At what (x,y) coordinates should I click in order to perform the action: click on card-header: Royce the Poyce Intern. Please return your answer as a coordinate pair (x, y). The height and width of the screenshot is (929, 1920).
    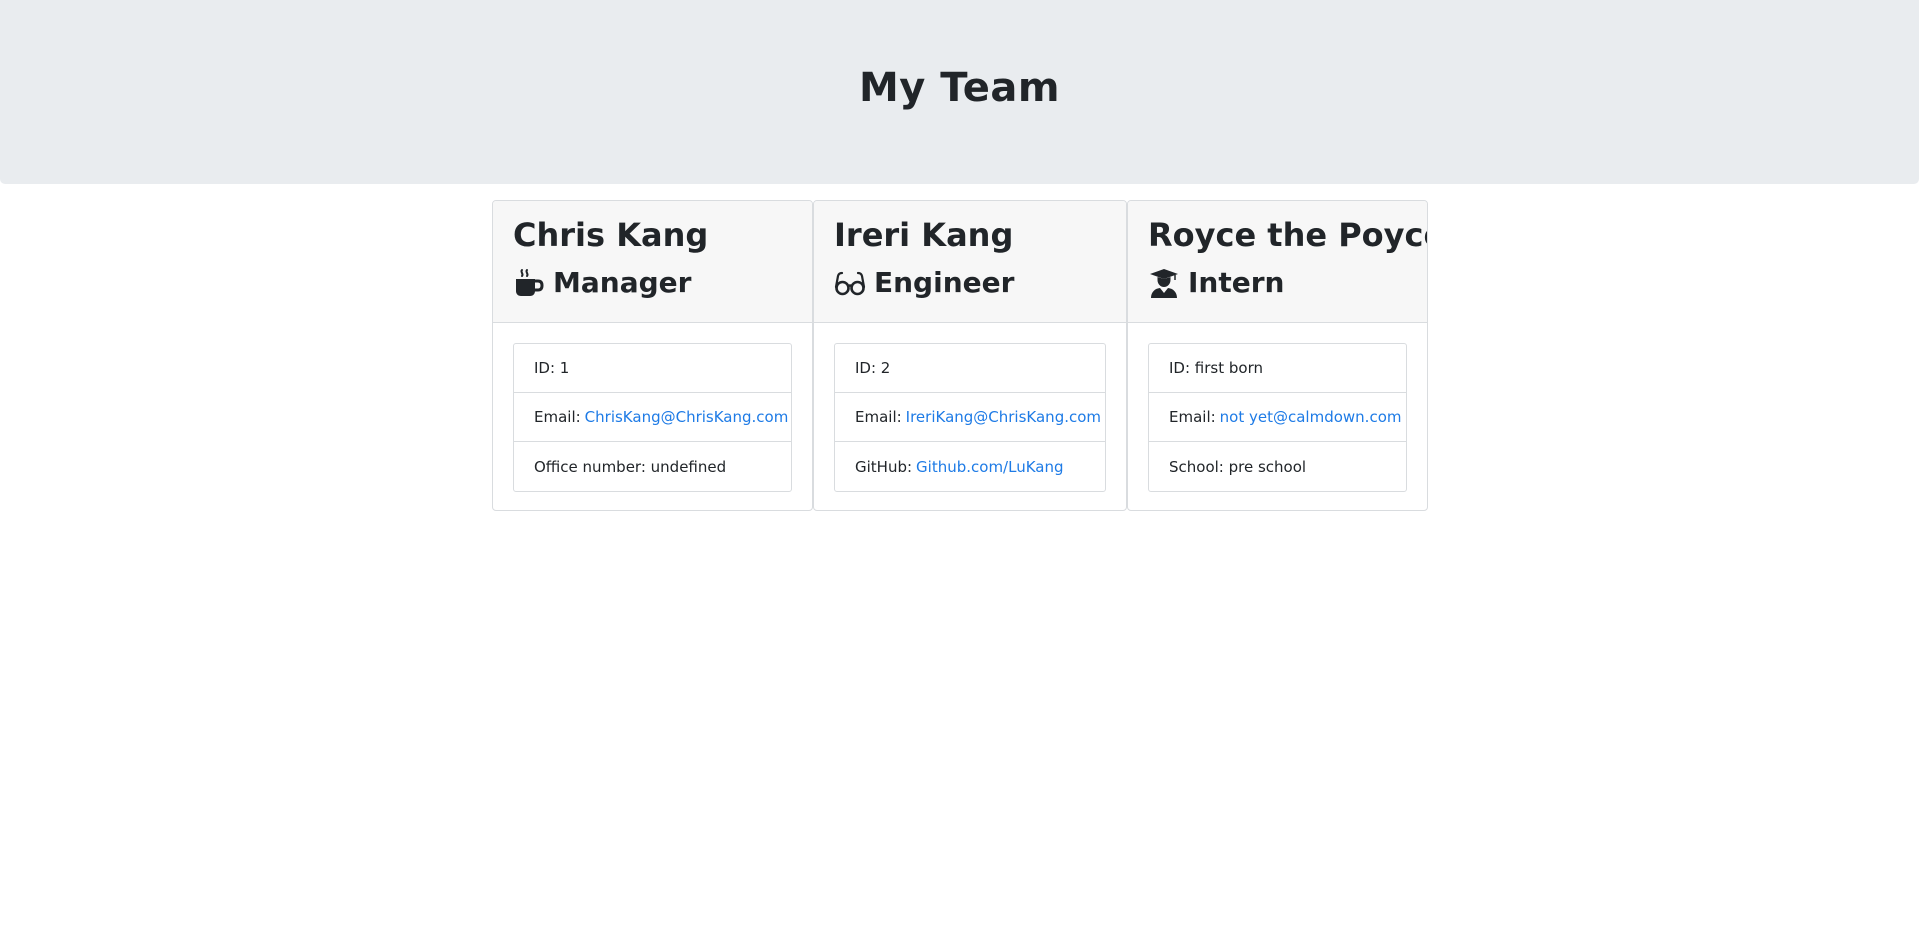
    Looking at the image, I should click on (1277, 262).